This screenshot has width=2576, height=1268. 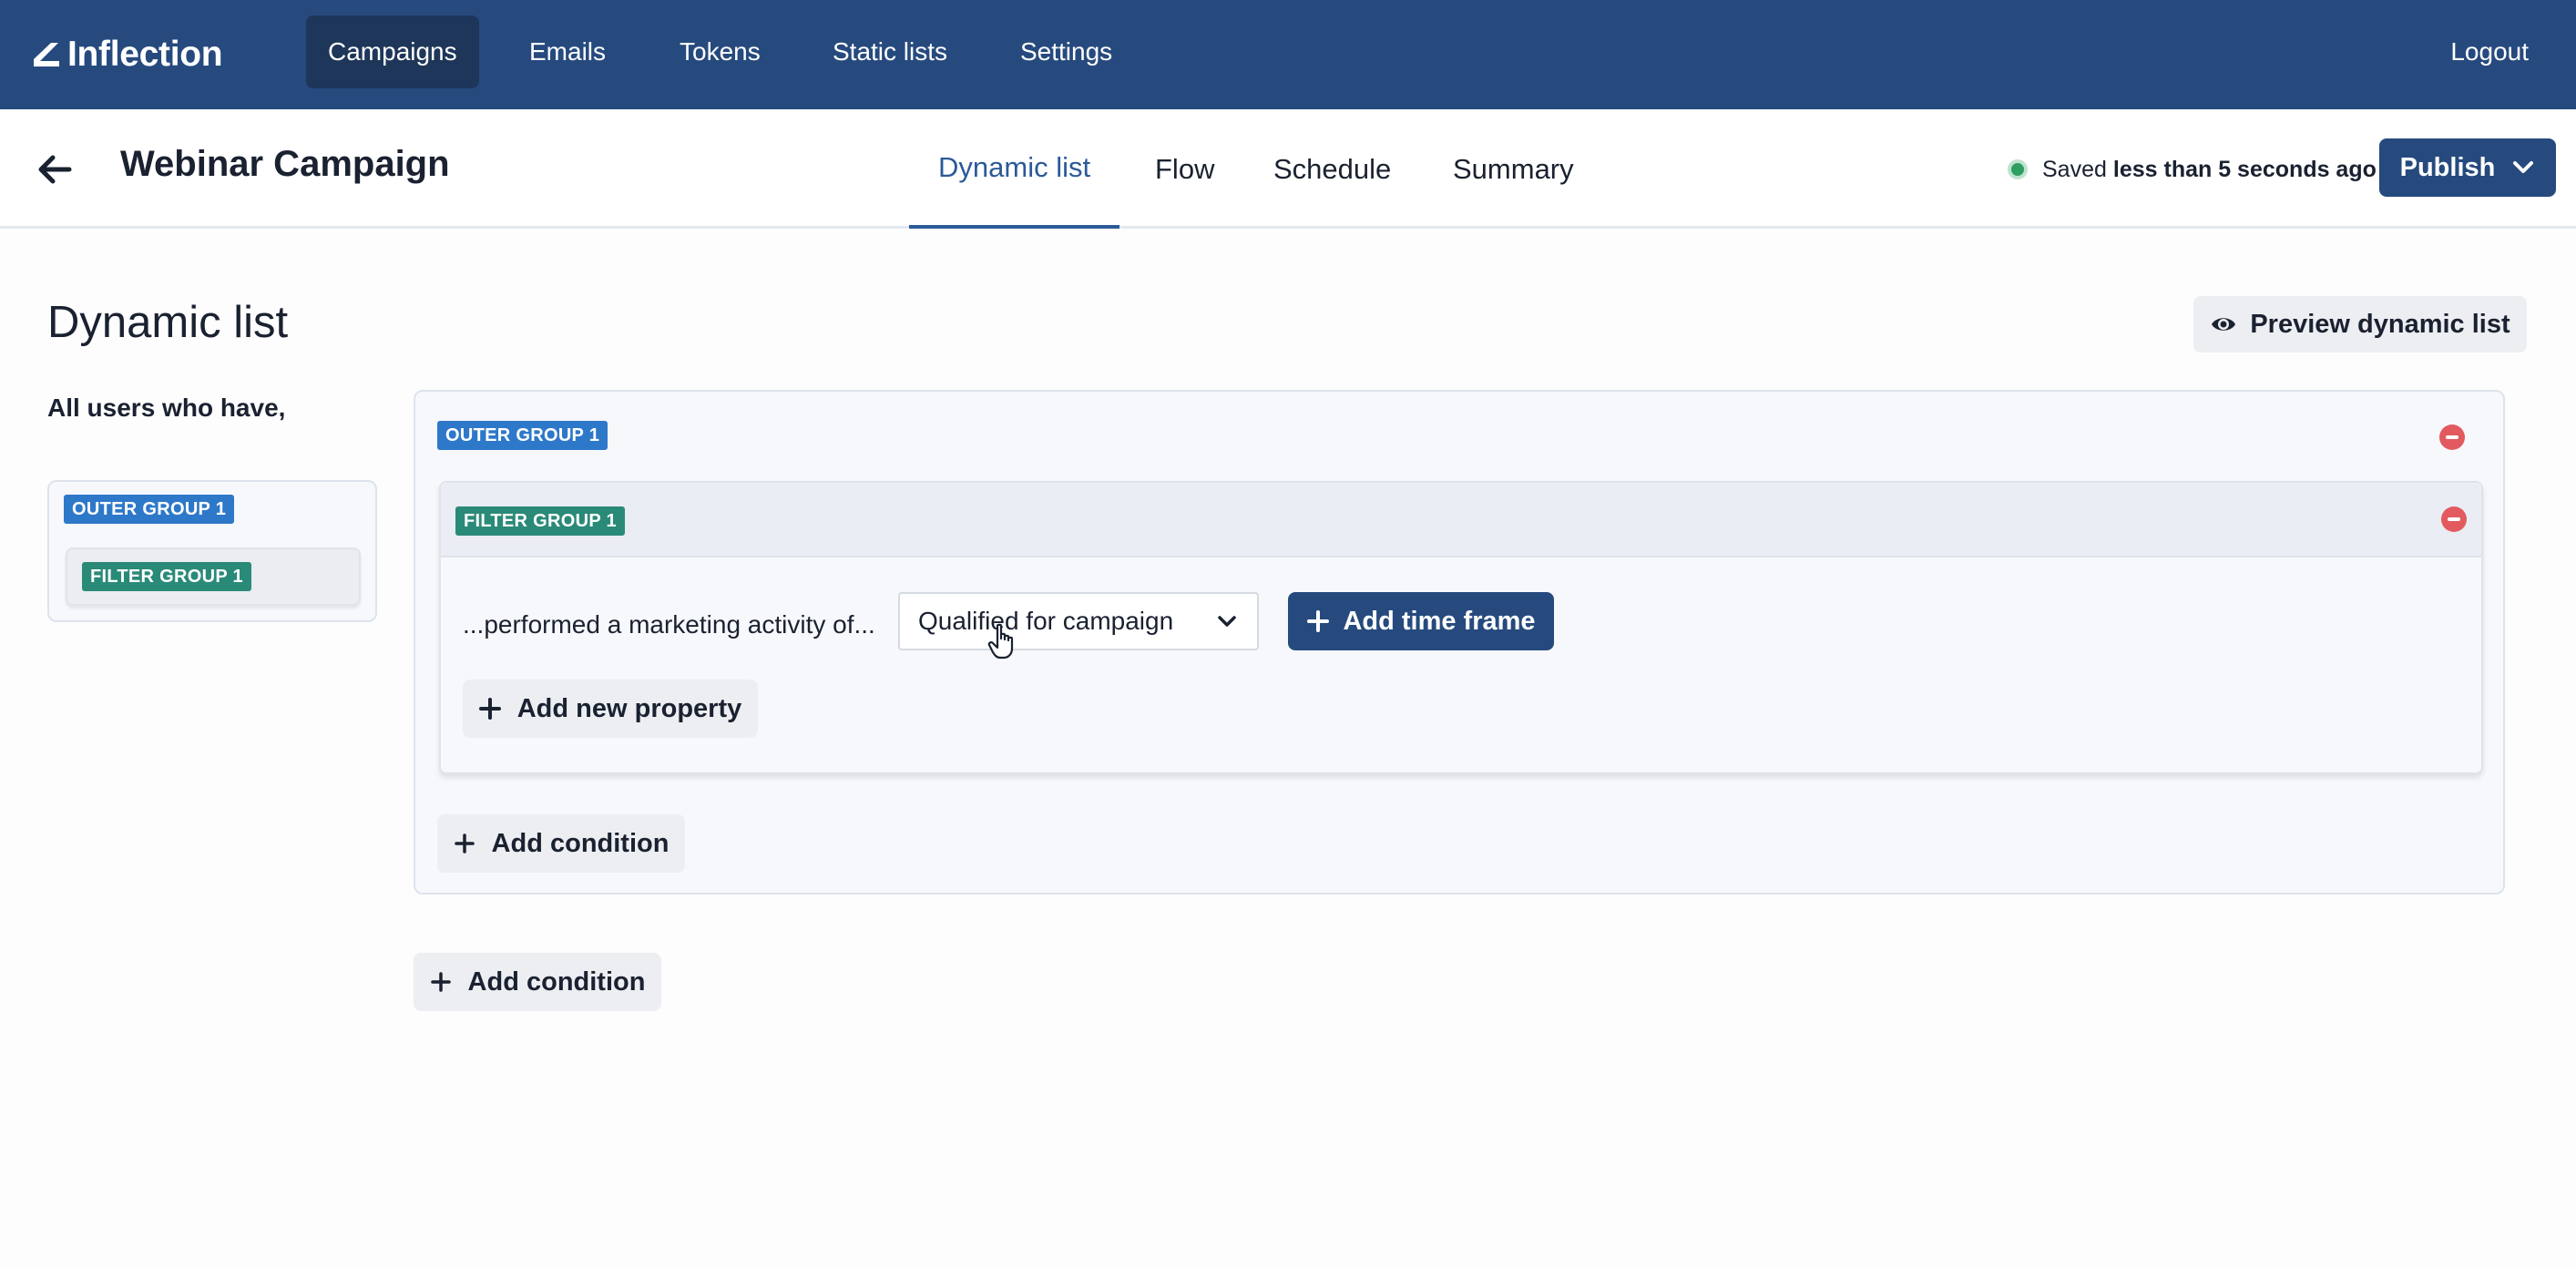 I want to click on overview-filter-group: FILTER GROUP 1, so click(x=213, y=576).